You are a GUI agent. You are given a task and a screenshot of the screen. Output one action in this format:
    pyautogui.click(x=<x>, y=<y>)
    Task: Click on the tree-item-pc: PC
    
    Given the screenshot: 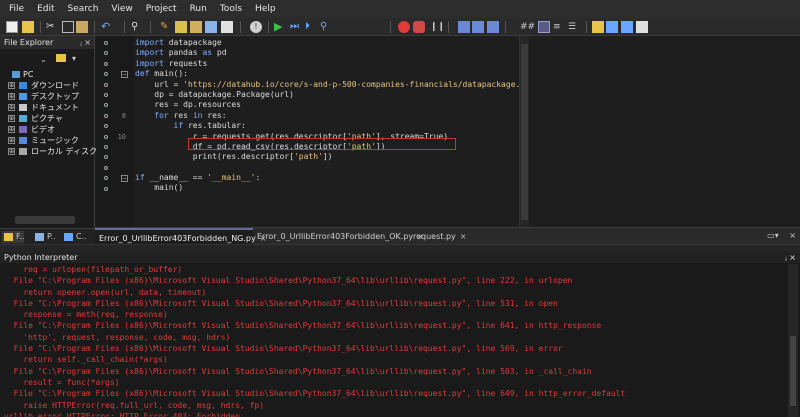 What is the action you would take?
    pyautogui.click(x=47, y=74)
    